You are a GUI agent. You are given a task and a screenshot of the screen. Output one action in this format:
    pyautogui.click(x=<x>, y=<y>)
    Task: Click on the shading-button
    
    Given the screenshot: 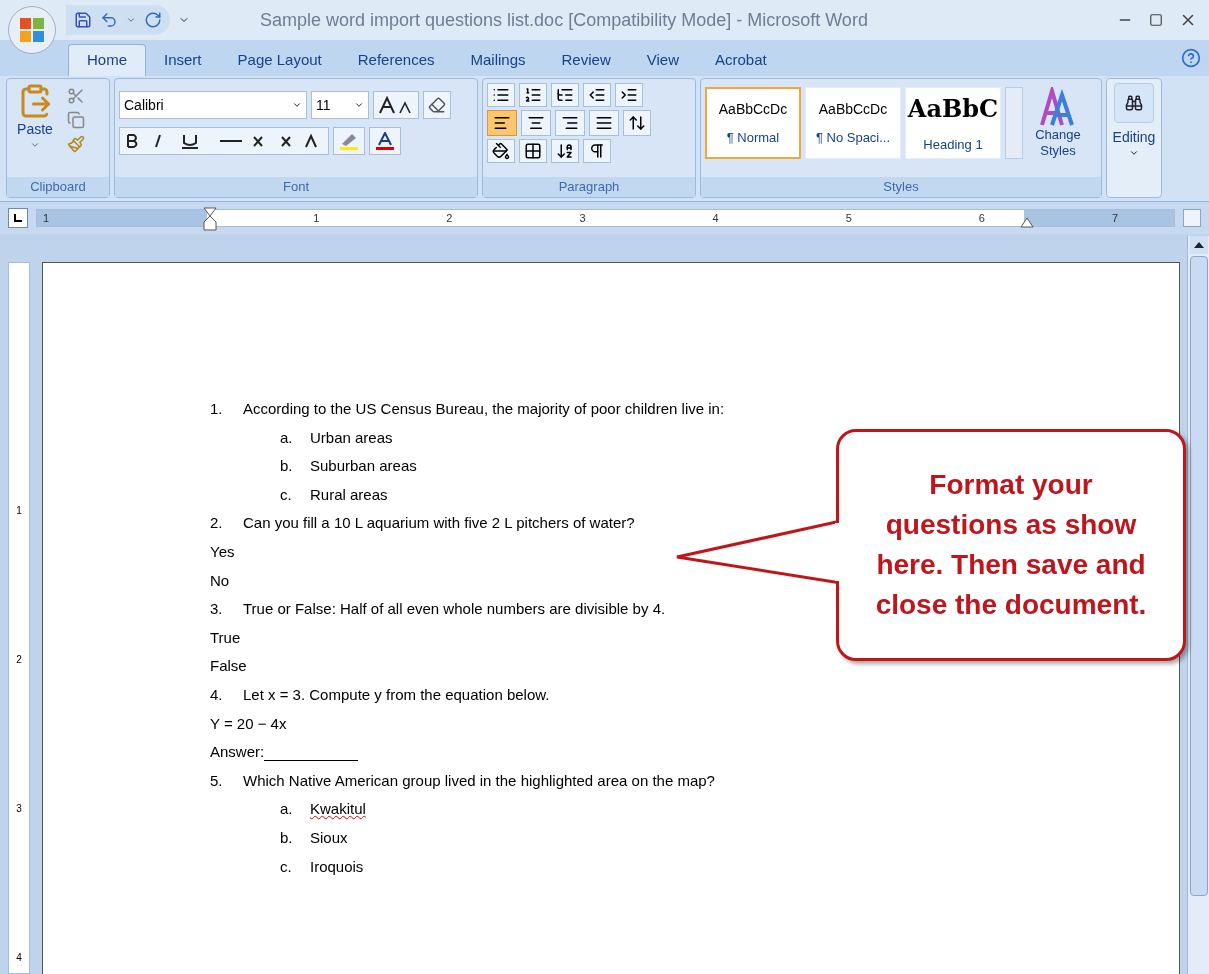 What is the action you would take?
    pyautogui.click(x=501, y=151)
    